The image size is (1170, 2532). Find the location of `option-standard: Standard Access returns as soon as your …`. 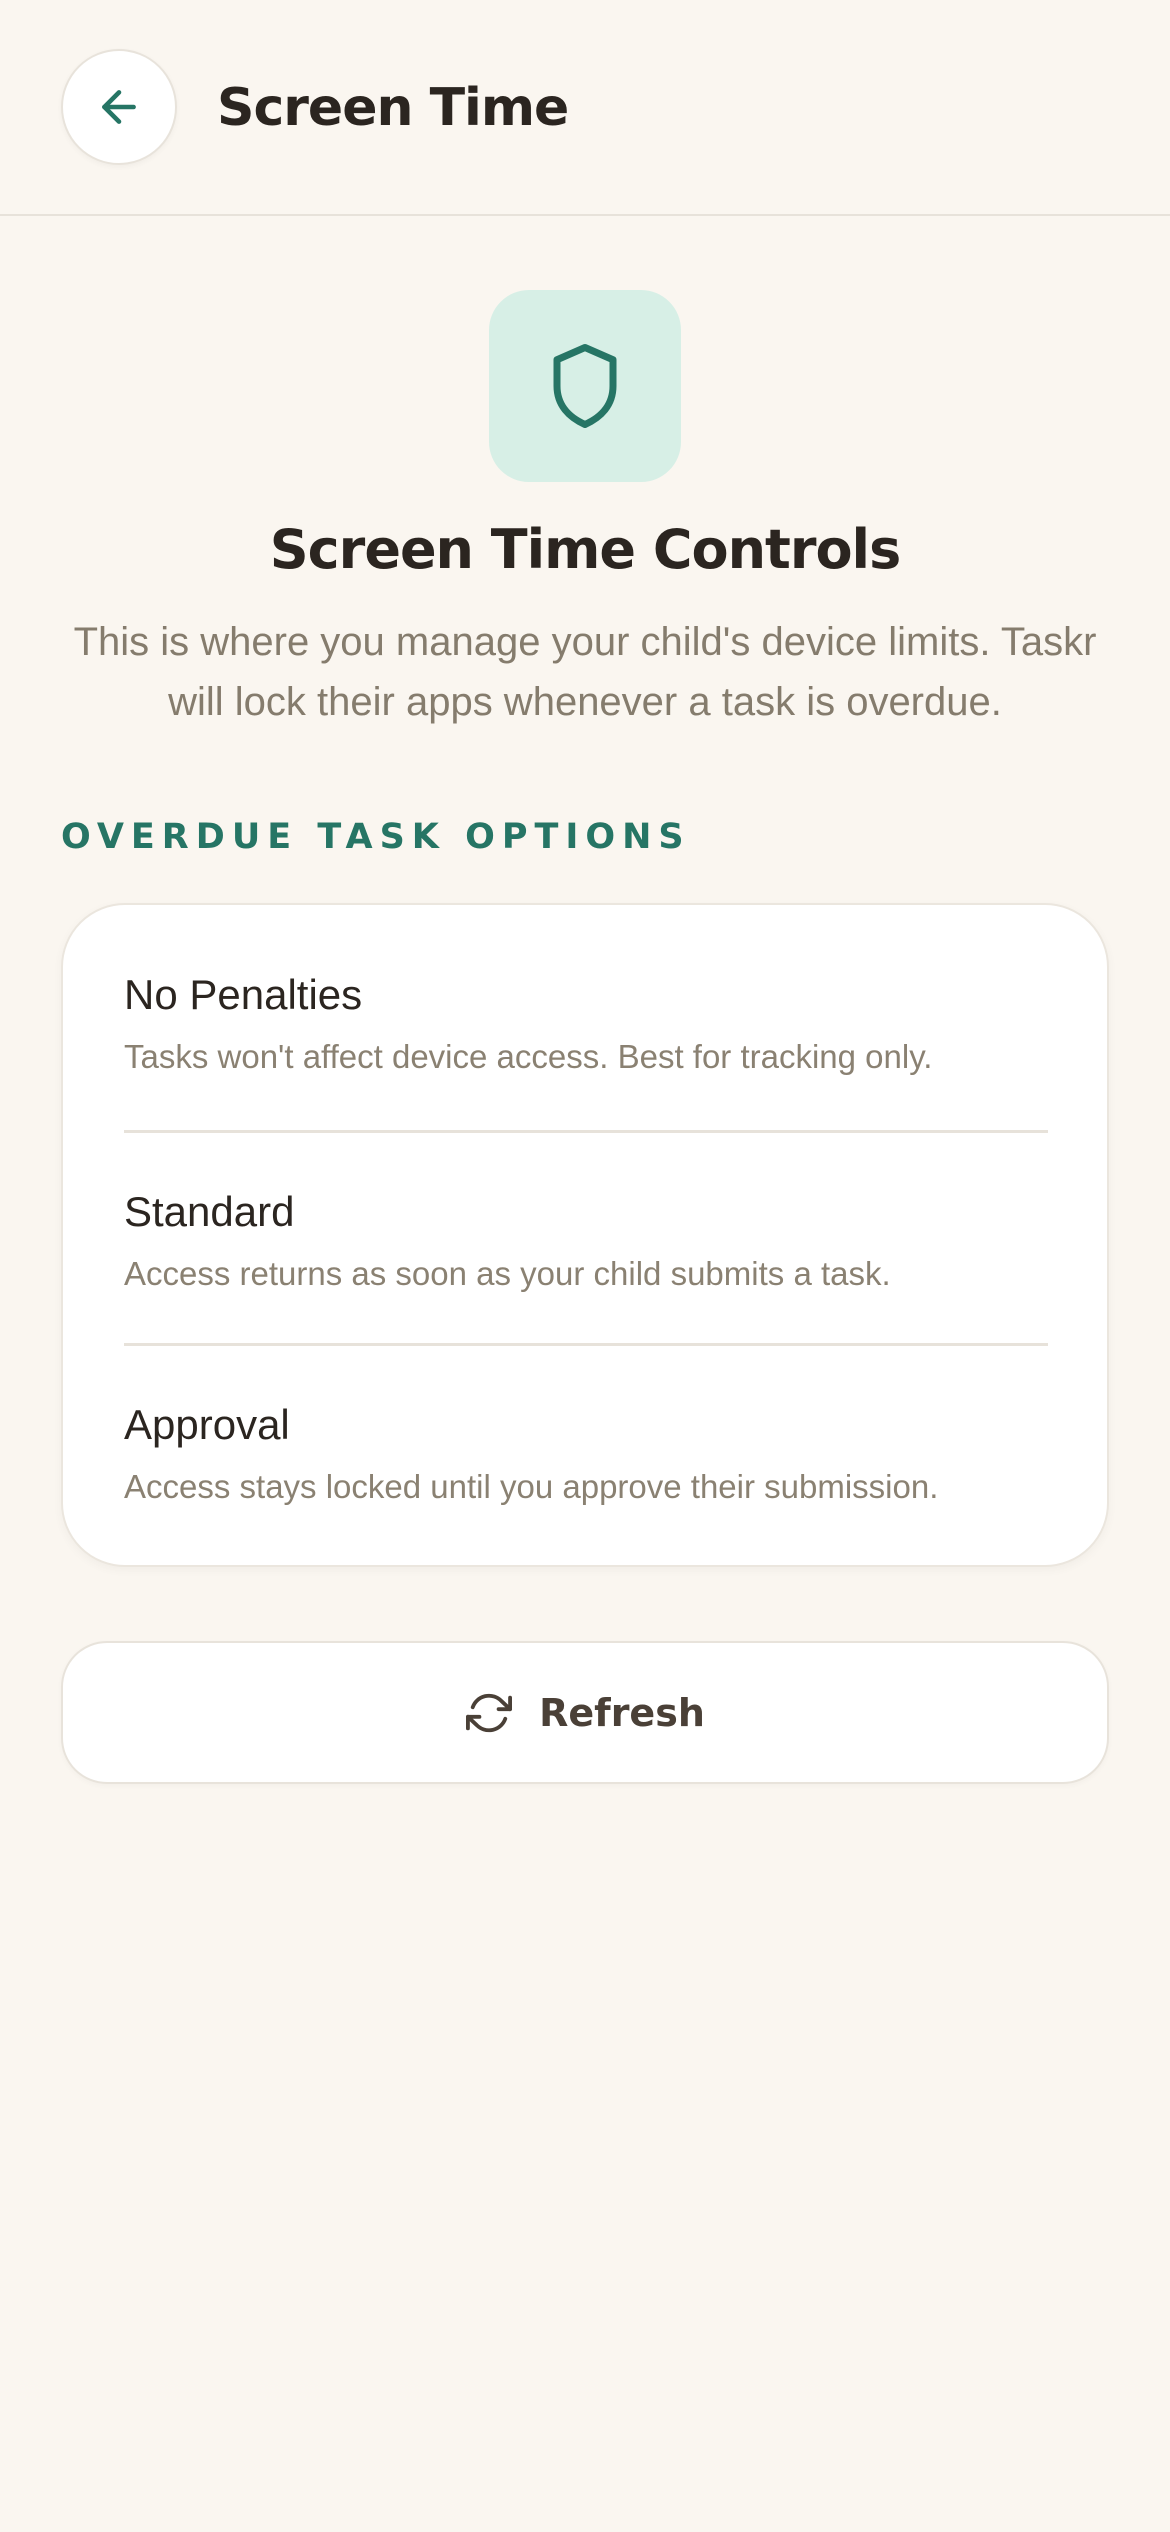

option-standard: Standard Access returns as soon as your … is located at coordinates (585, 1224).